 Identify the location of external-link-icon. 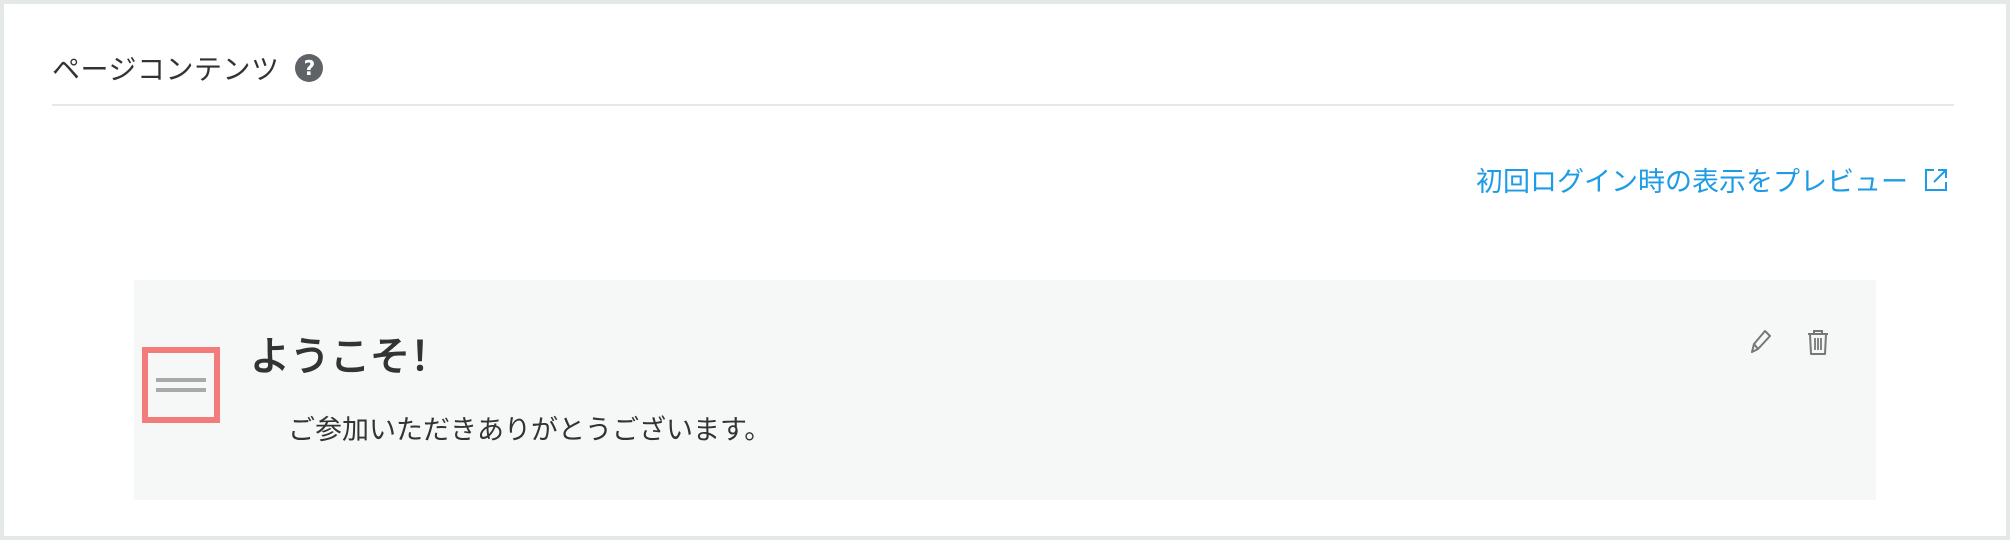
(1936, 179).